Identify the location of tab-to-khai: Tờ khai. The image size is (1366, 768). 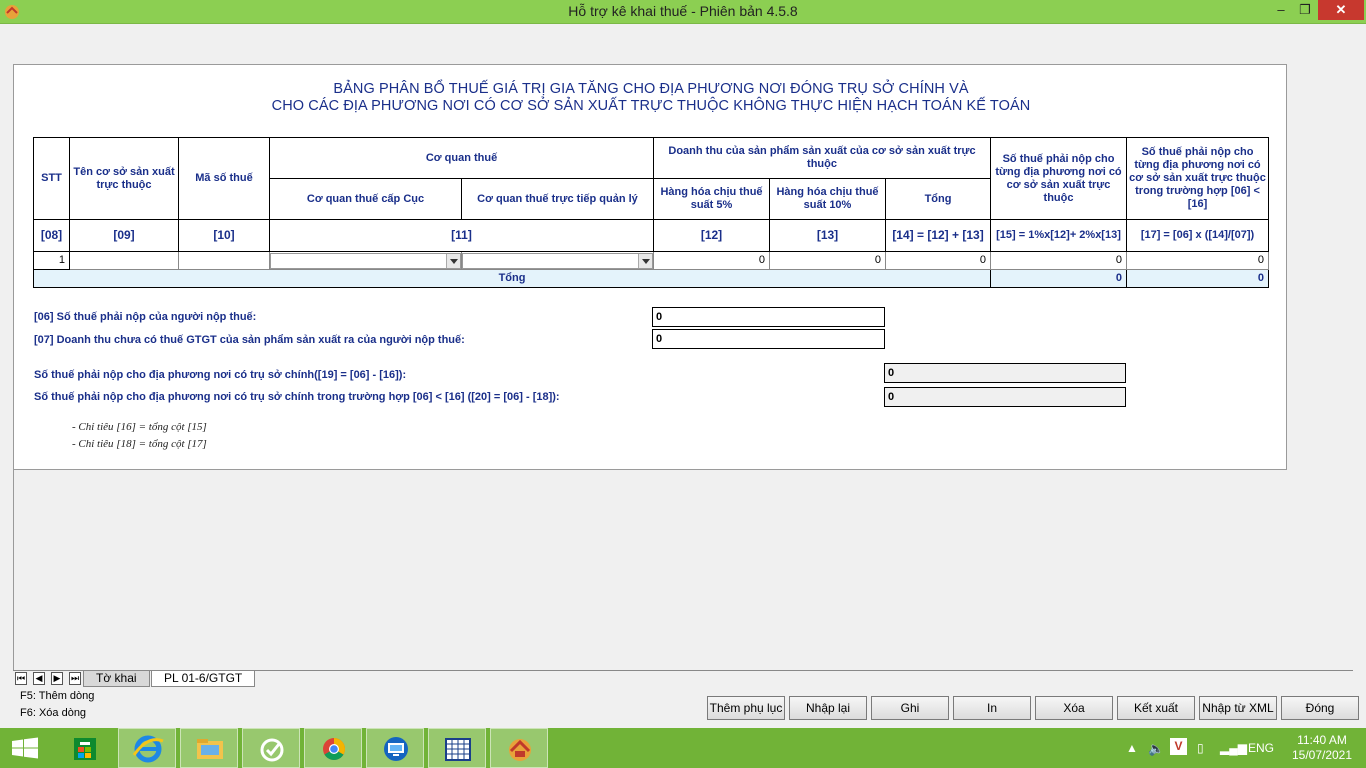
(116, 679).